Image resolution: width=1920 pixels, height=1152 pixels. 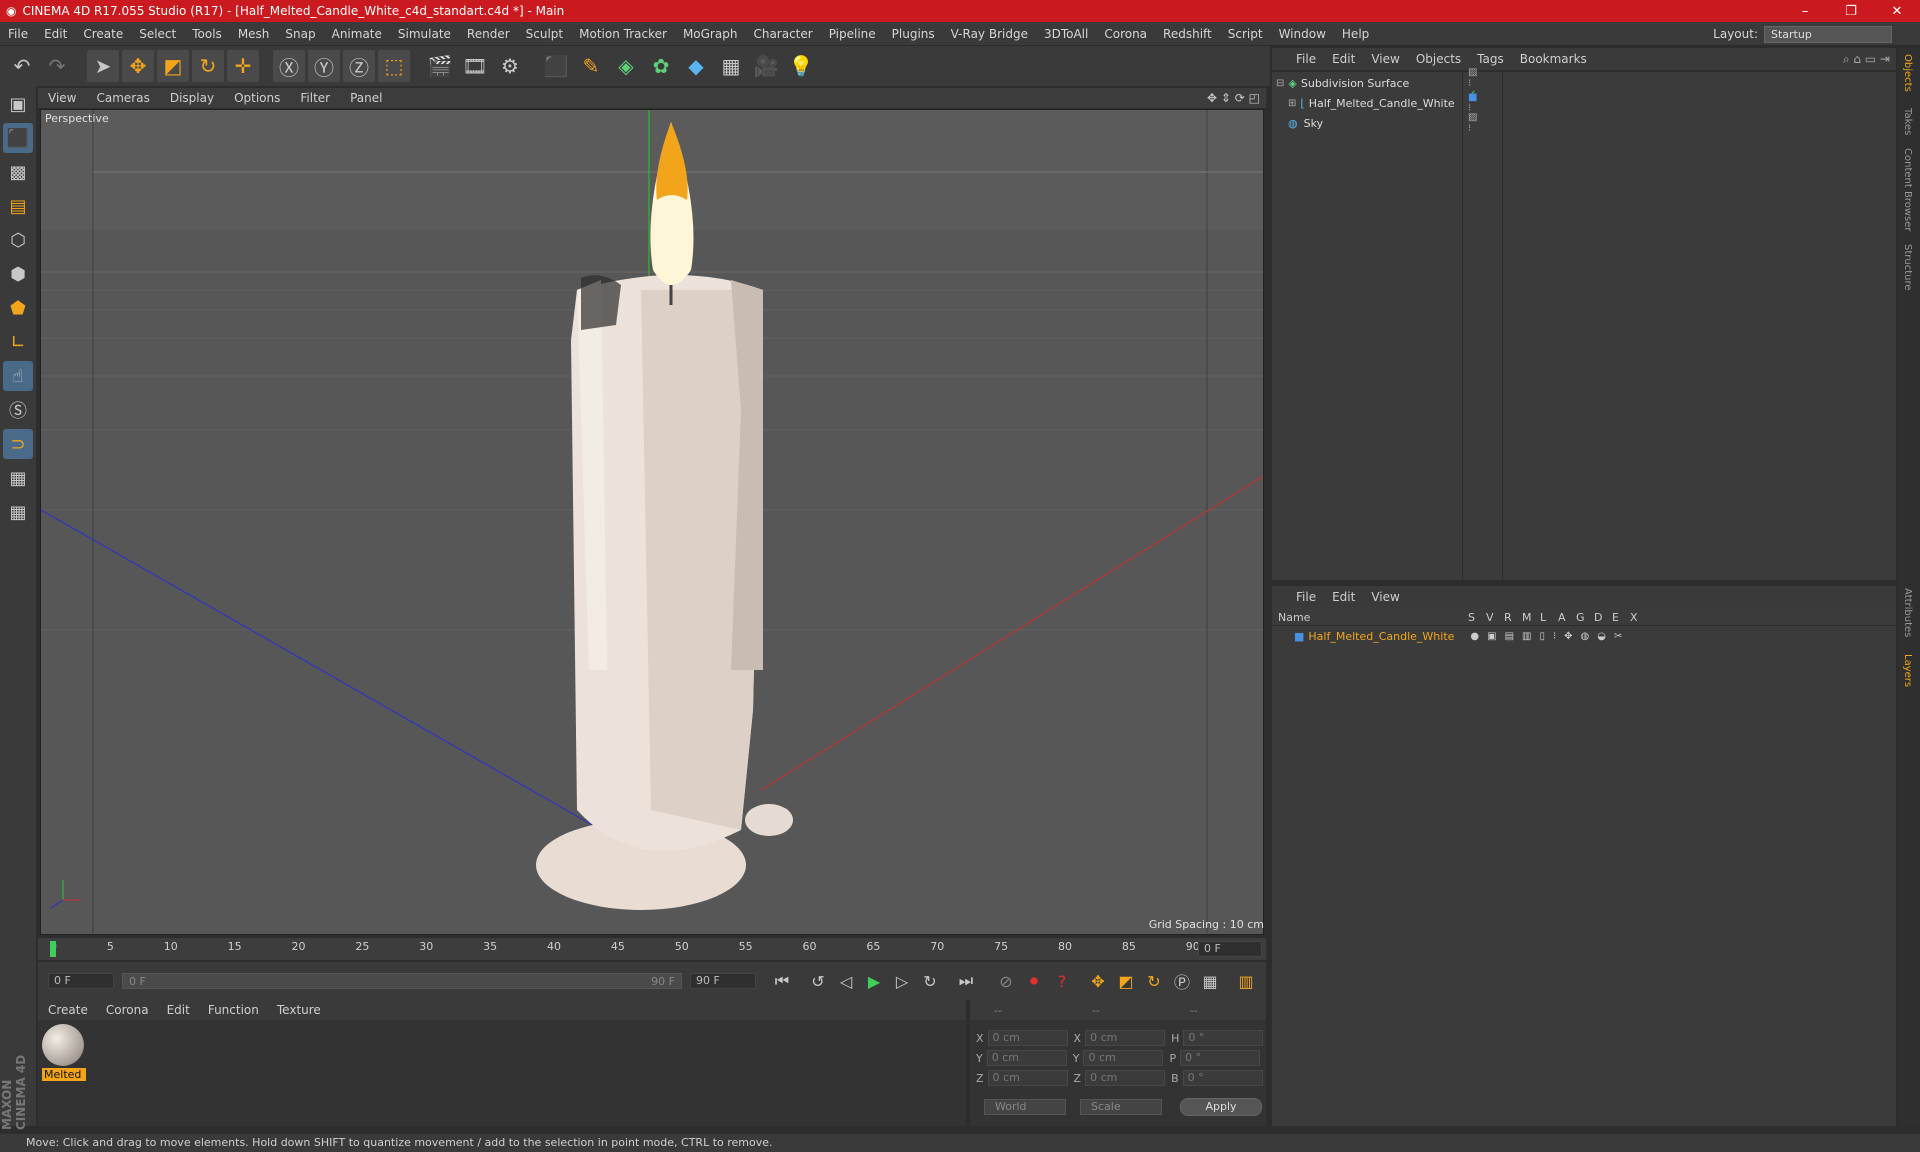 I want to click on expand-icon: ⊟, so click(x=1280, y=83).